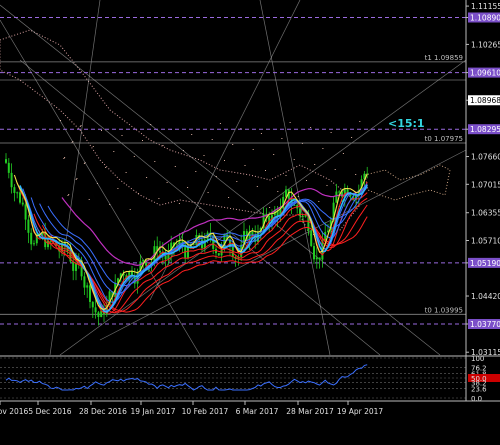 The height and width of the screenshot is (445, 500). I want to click on time-label: 10 Feb 2017, so click(205, 411).